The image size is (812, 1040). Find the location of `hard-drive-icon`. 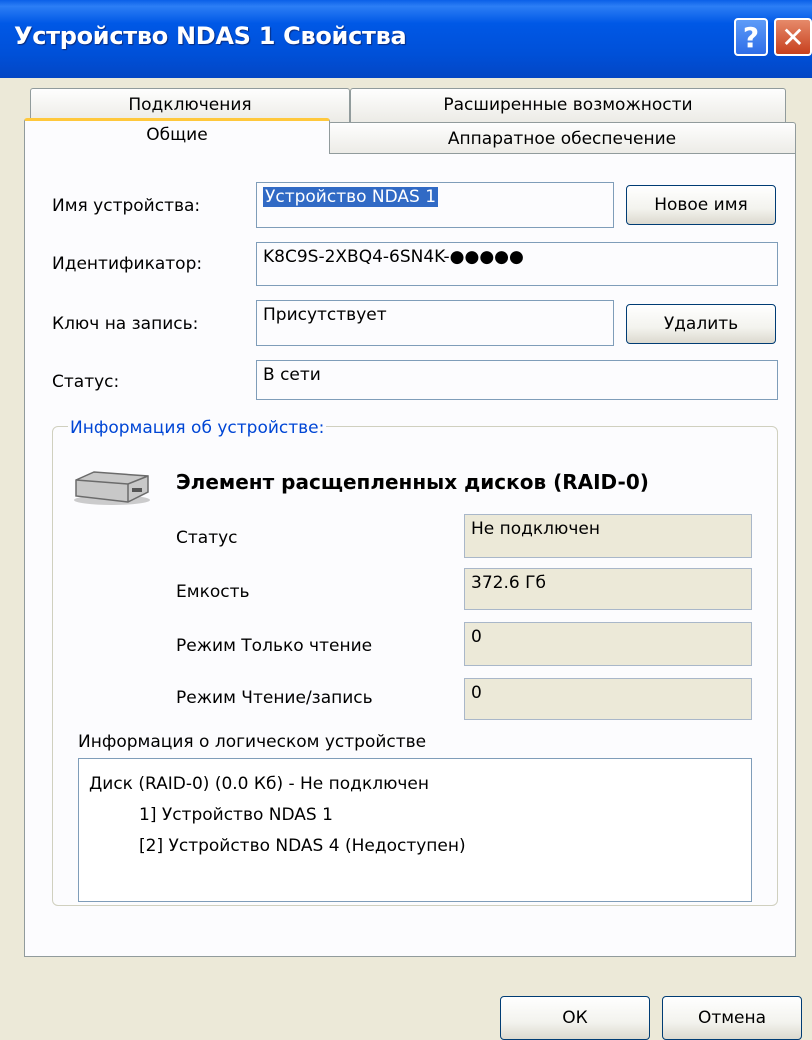

hard-drive-icon is located at coordinates (112, 488).